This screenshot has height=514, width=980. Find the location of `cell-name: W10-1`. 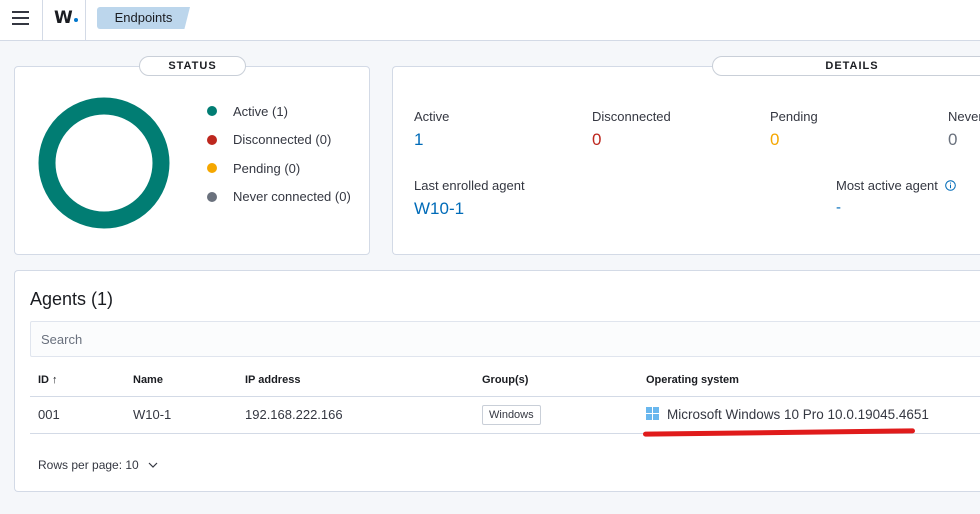

cell-name: W10-1 is located at coordinates (152, 414).